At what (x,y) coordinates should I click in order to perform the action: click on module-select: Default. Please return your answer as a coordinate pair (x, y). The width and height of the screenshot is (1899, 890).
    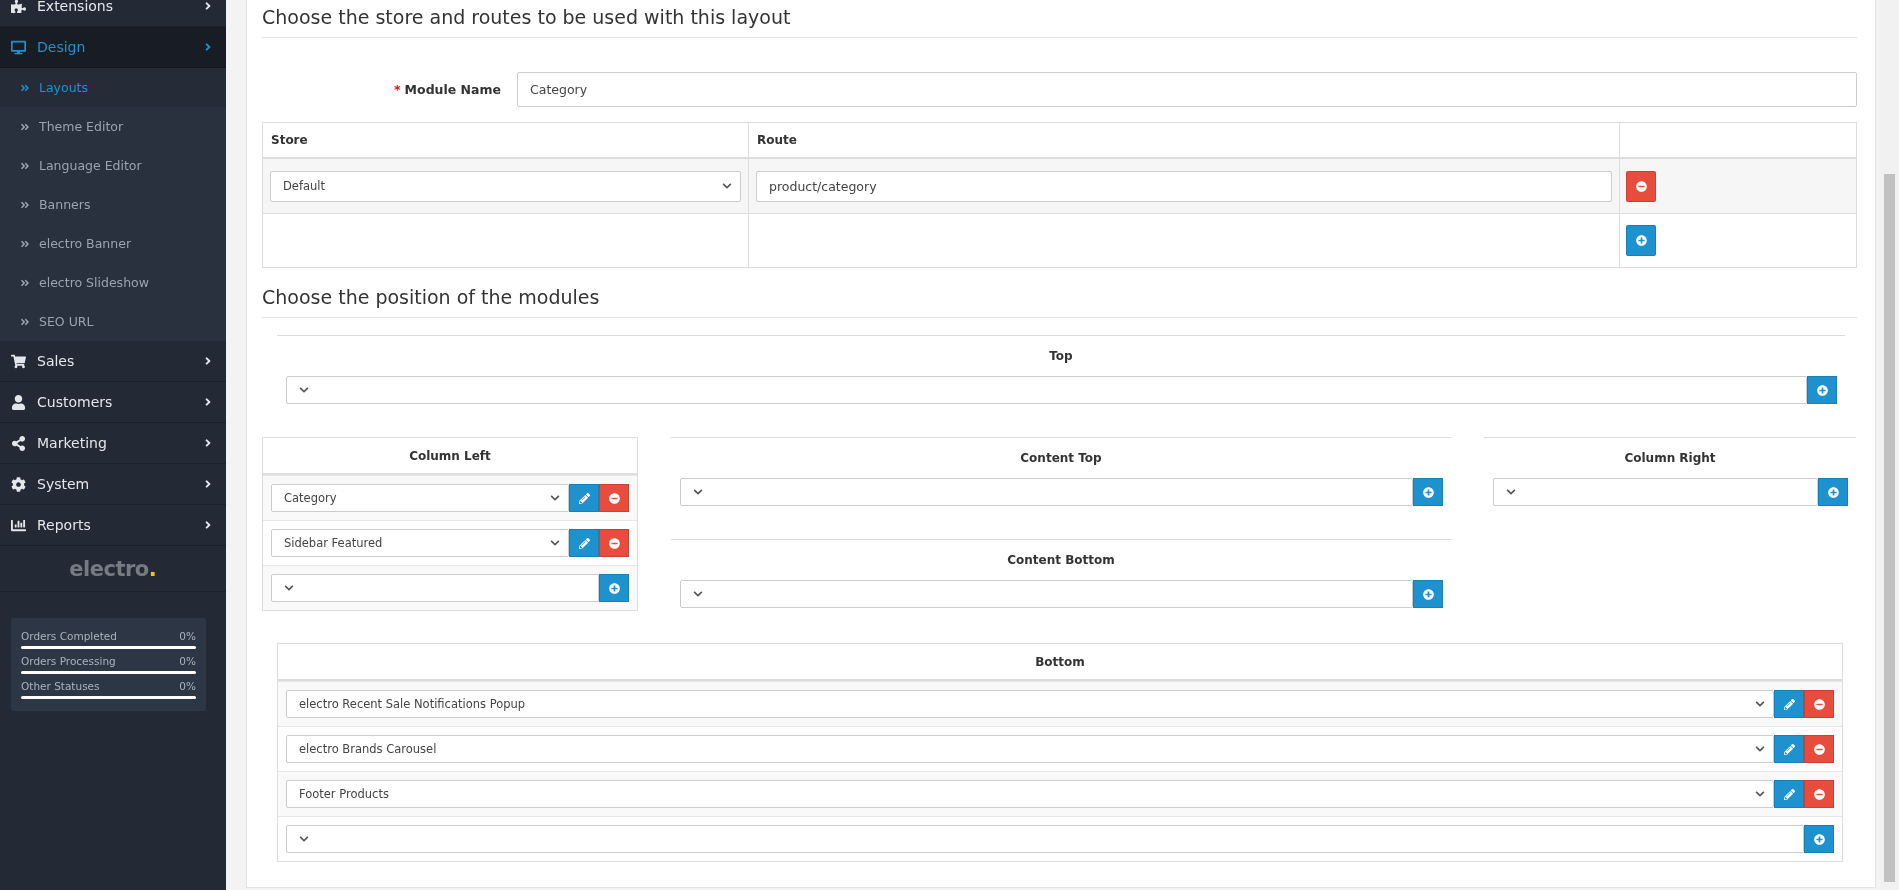
    Looking at the image, I should click on (505, 186).